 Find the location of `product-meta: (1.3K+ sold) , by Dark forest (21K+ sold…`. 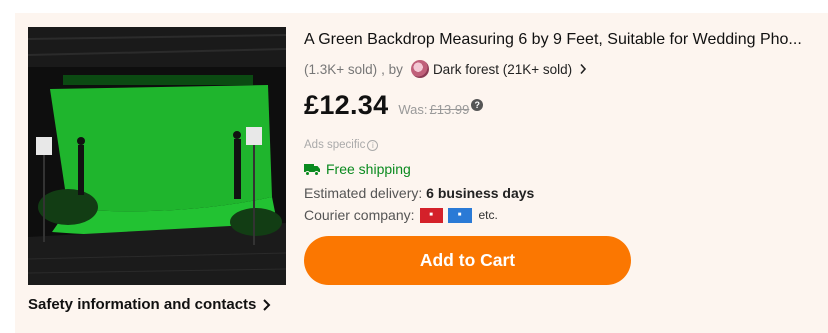

product-meta: (1.3K+ sold) , by Dark forest (21K+ sold… is located at coordinates (445, 69).